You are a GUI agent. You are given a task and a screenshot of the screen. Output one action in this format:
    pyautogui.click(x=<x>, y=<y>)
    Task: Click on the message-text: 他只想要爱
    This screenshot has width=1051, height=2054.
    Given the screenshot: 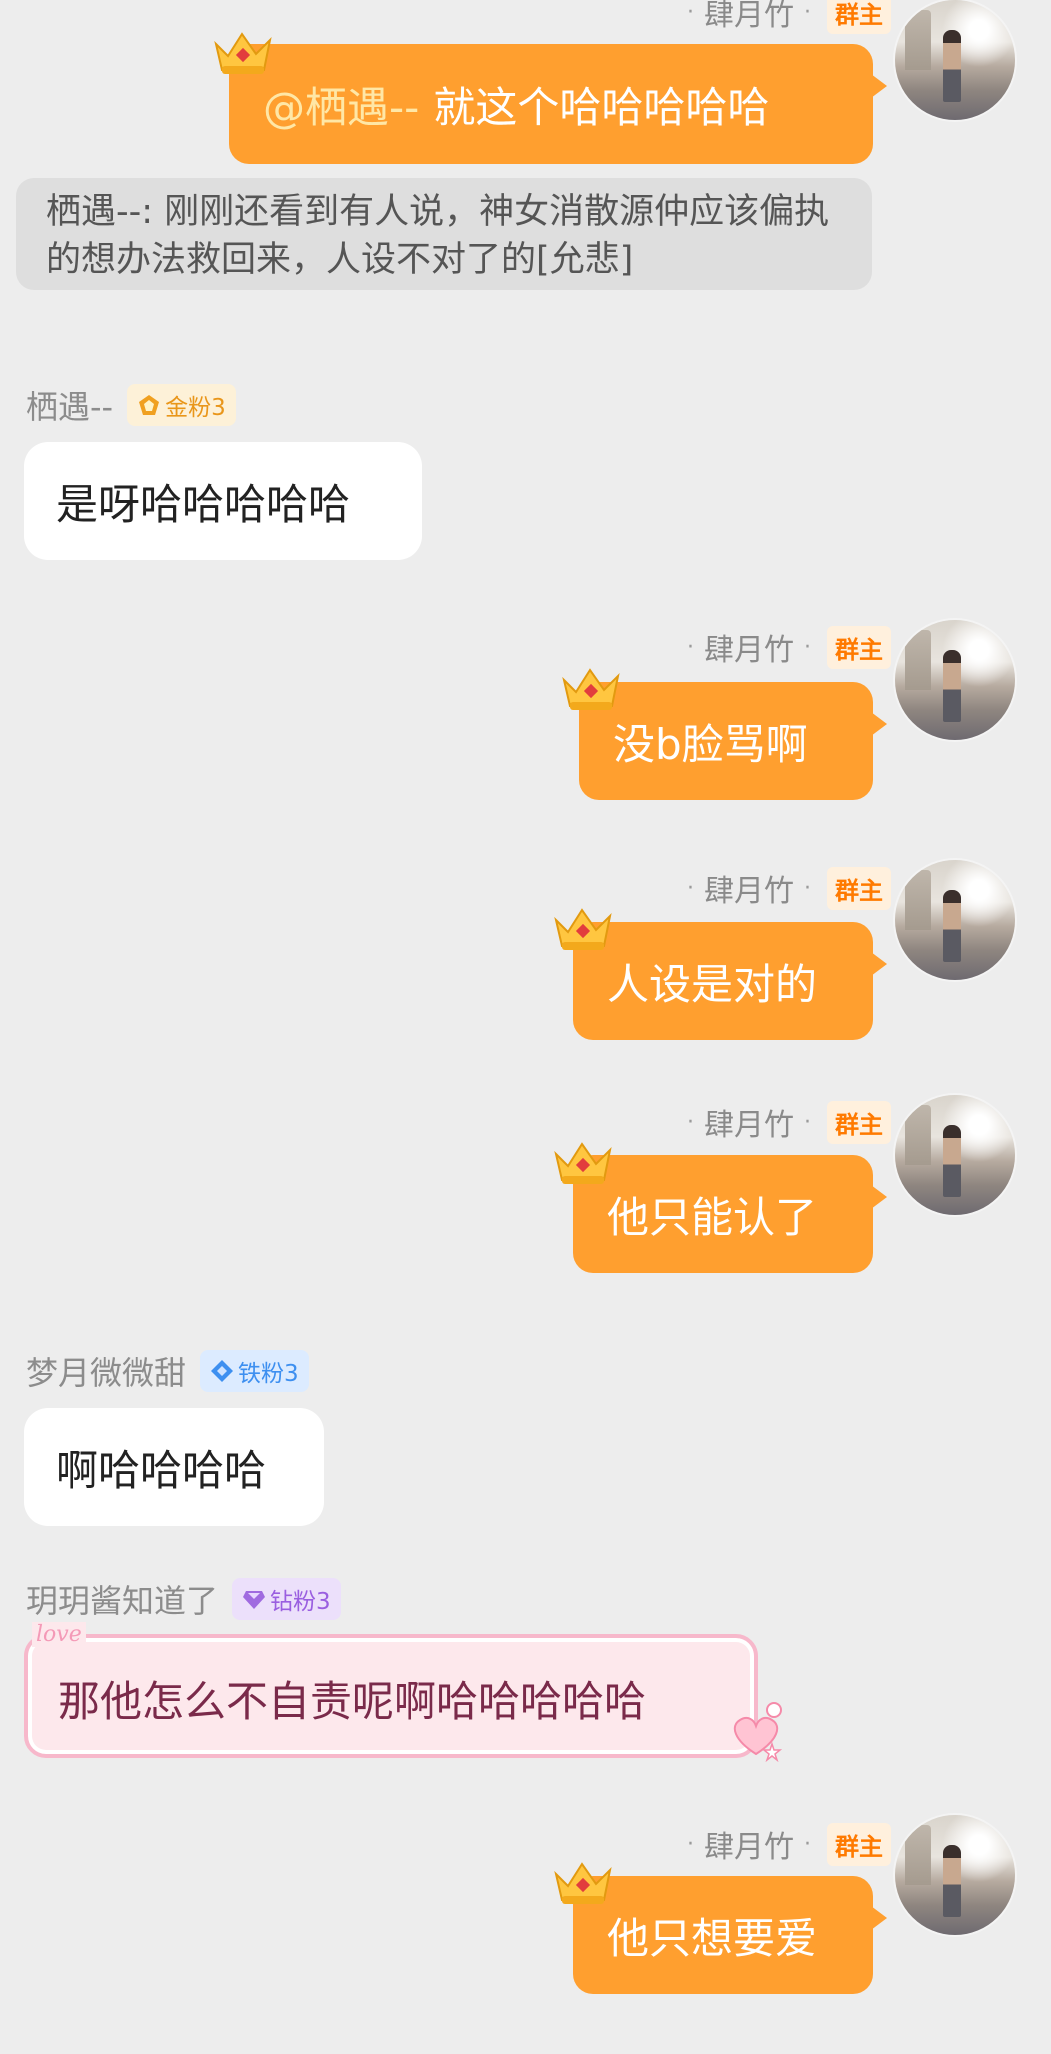 What is the action you would take?
    pyautogui.click(x=712, y=1938)
    